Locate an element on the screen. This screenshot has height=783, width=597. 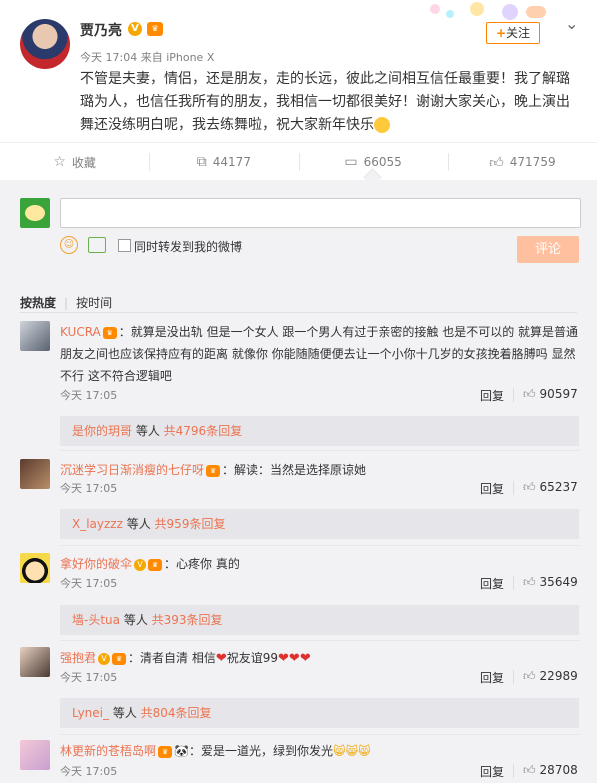
heart-emoji-icon: ❤❤❤ is located at coordinates (294, 658).